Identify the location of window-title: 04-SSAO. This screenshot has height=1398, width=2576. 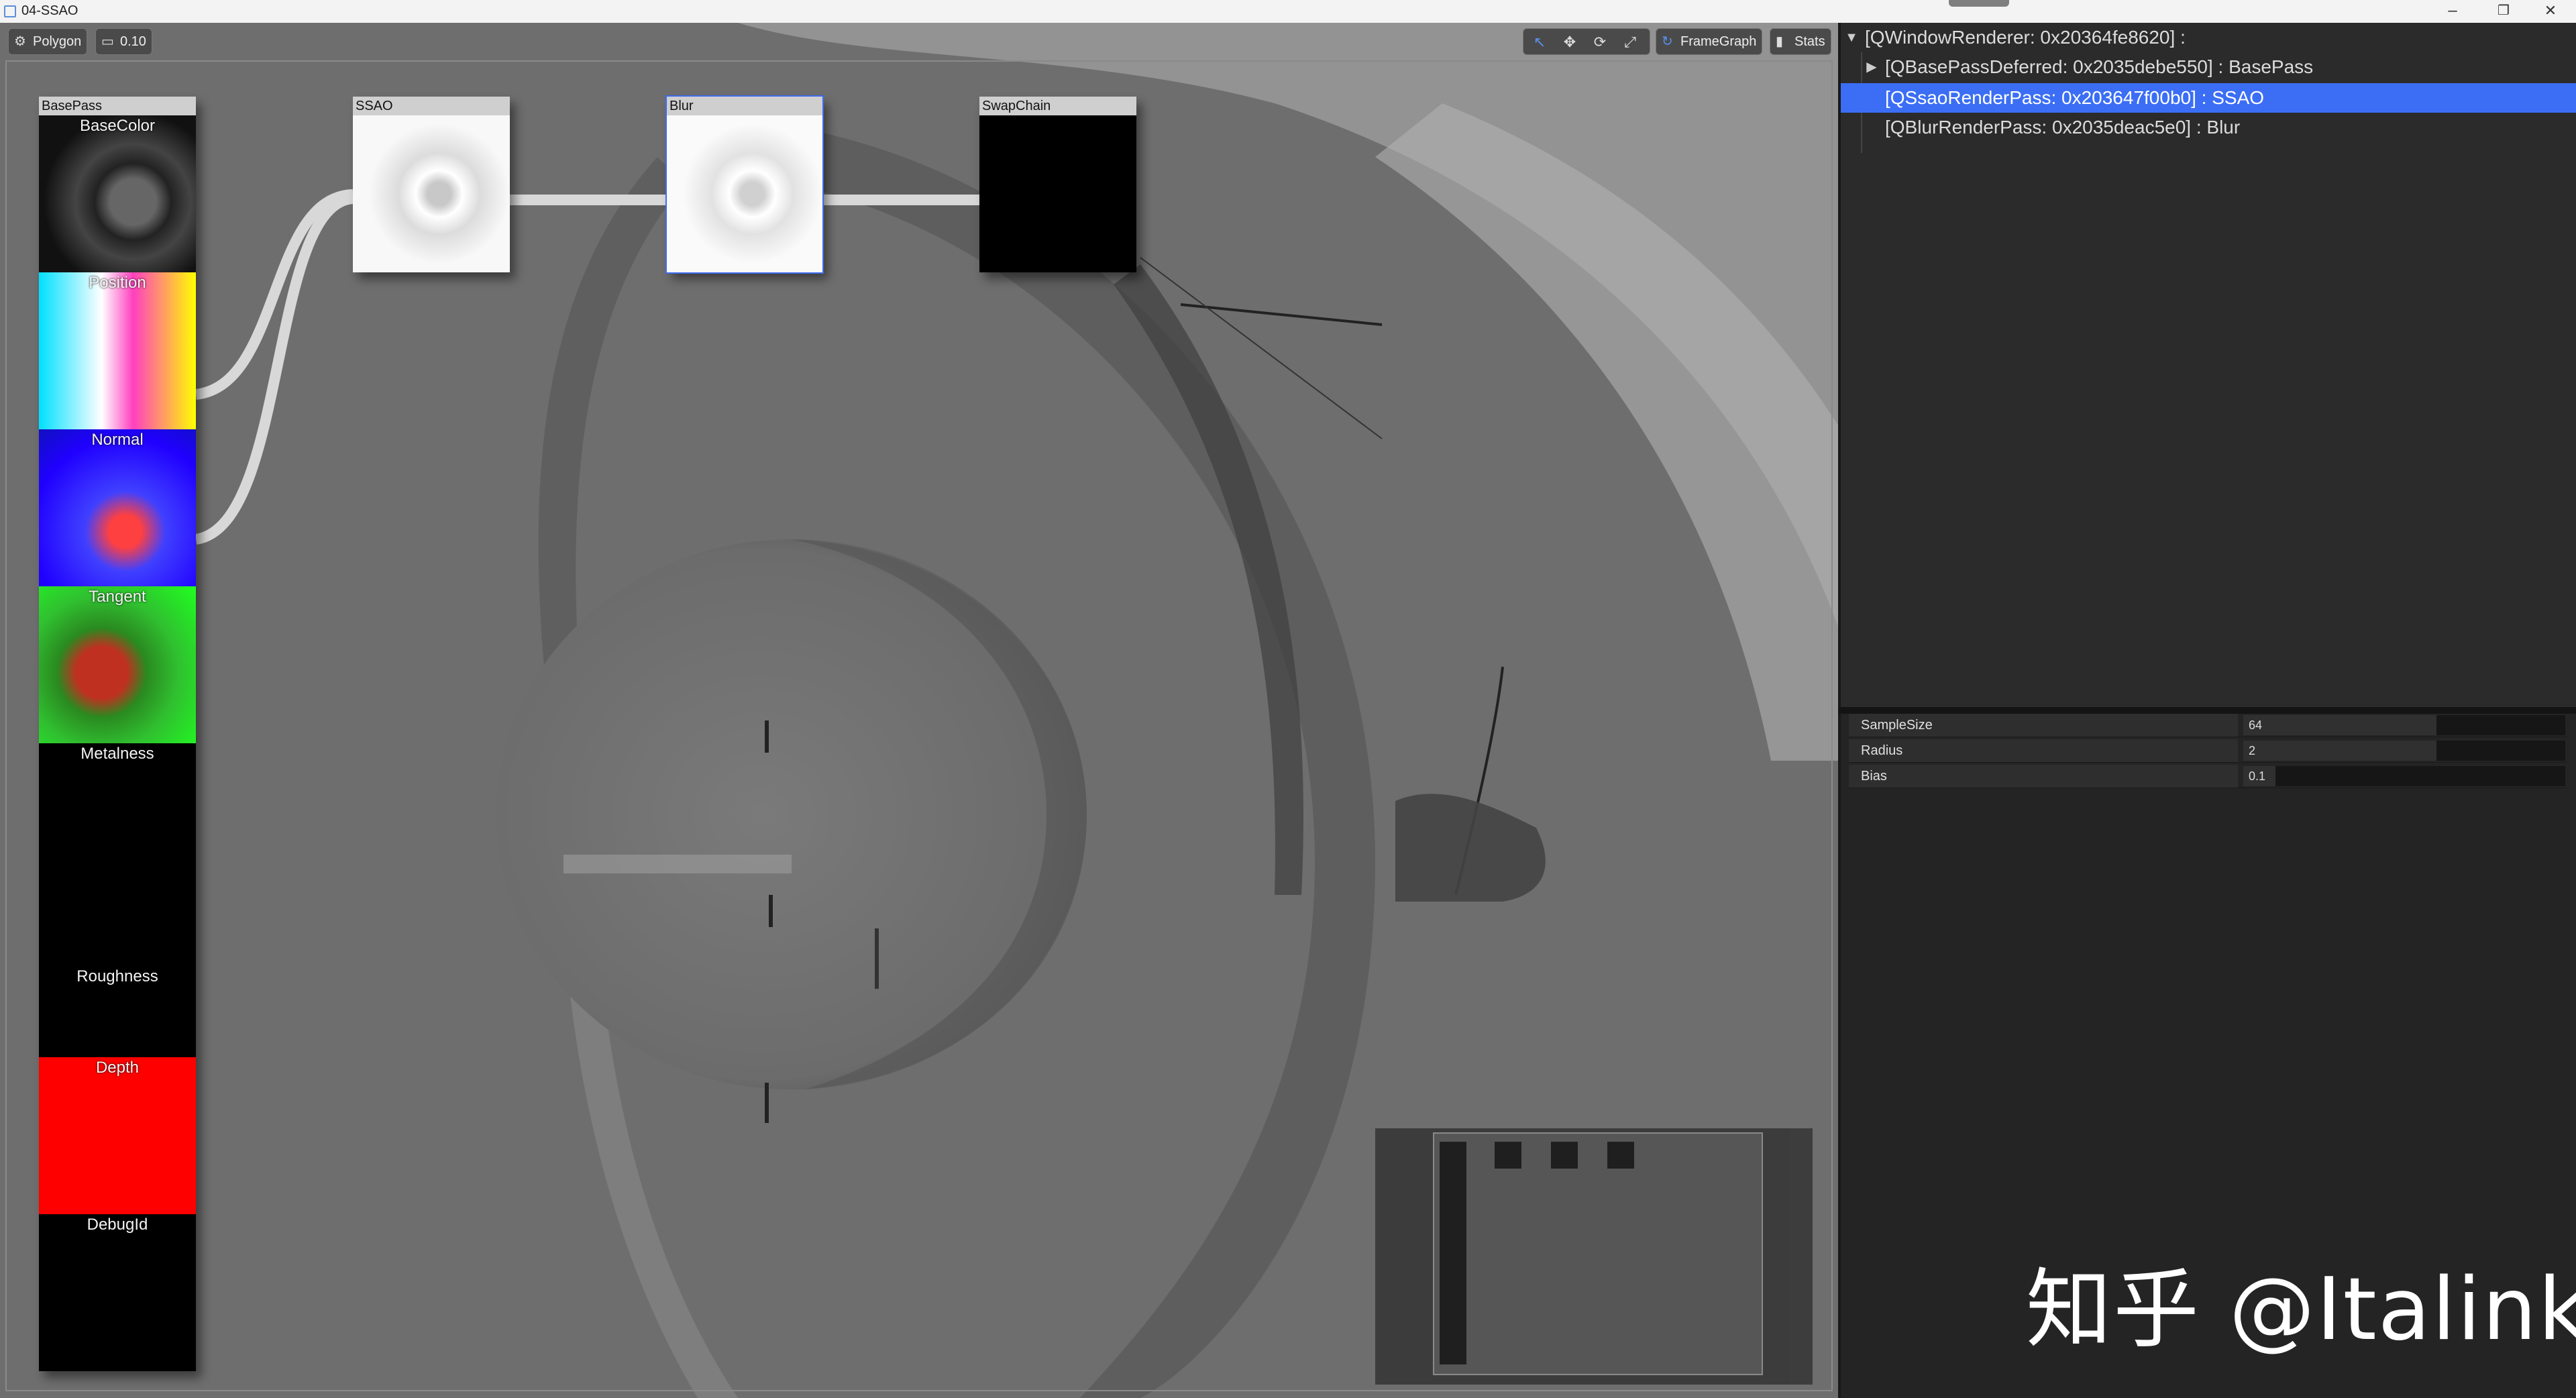
(49, 10).